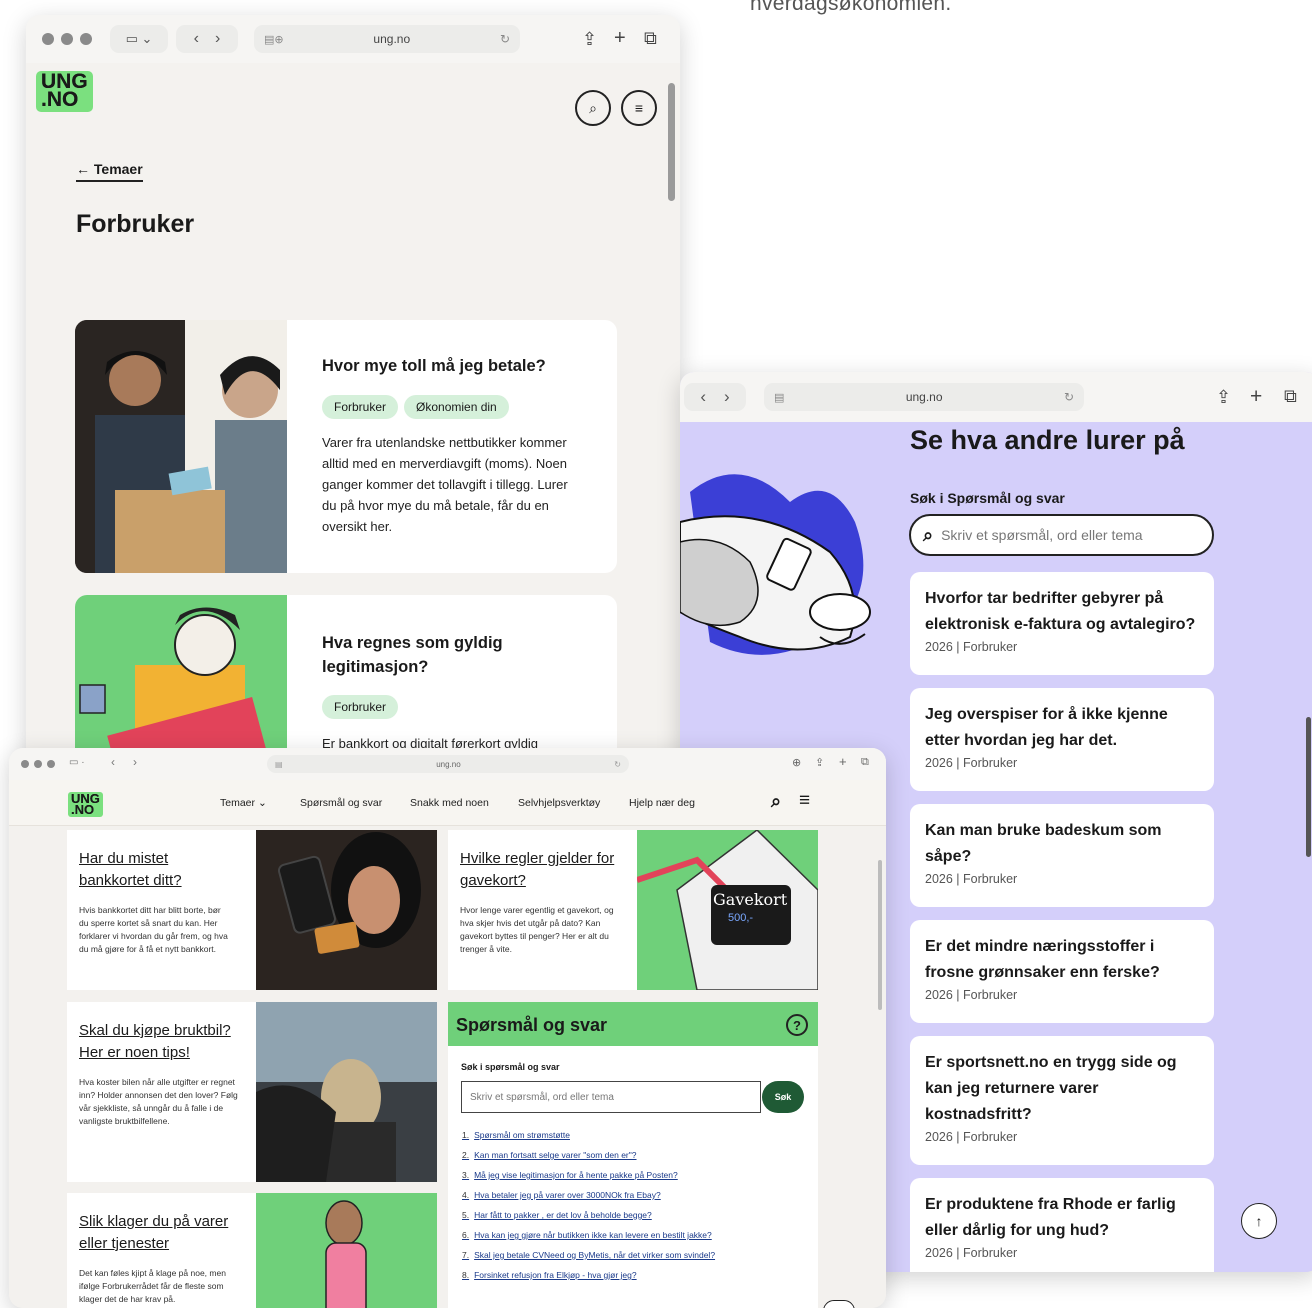 The height and width of the screenshot is (1308, 1312). I want to click on nav-snakk-med-noen: Snakk med noen, so click(449, 803).